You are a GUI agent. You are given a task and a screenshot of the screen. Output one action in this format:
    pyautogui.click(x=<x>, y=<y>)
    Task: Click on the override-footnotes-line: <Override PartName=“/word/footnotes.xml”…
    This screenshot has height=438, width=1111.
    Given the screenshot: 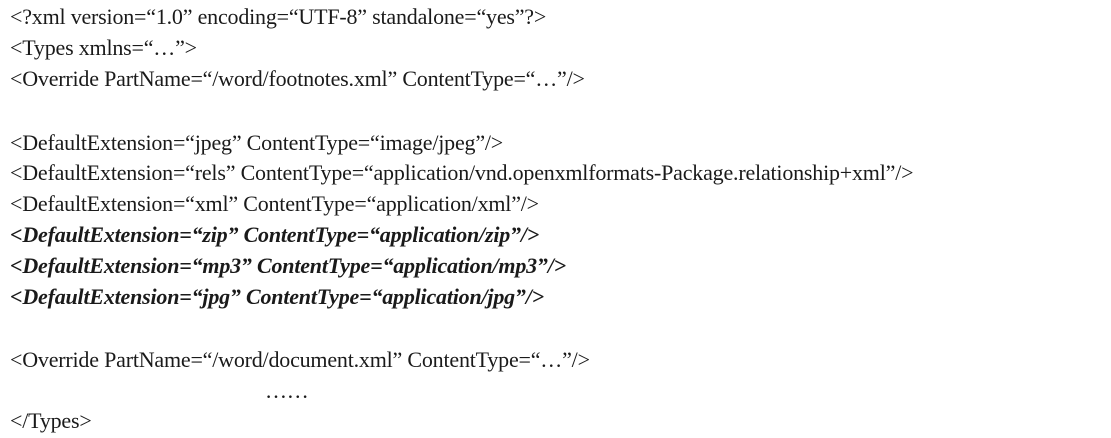 What is the action you would take?
    pyautogui.click(x=297, y=78)
    